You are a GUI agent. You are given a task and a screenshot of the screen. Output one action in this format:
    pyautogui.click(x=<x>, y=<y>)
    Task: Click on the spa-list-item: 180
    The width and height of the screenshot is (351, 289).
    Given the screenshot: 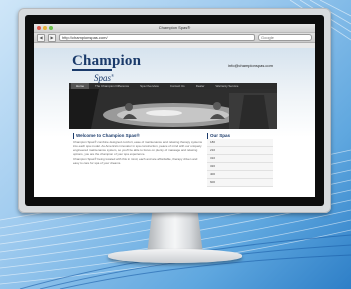 What is the action you would take?
    pyautogui.click(x=240, y=143)
    